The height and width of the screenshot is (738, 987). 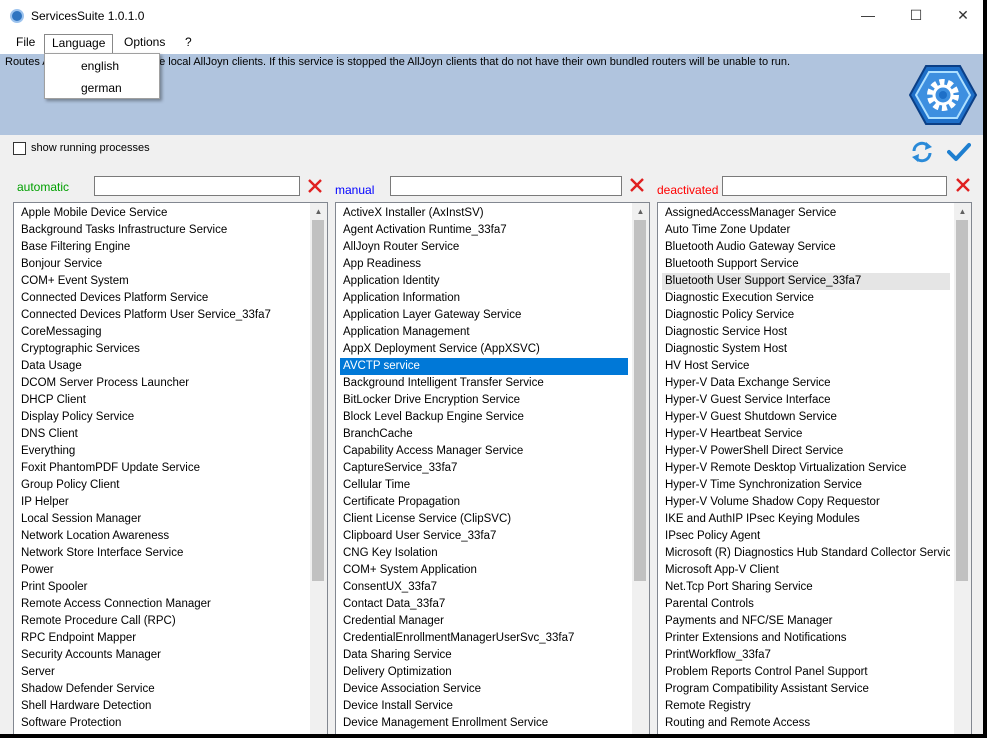 What do you see at coordinates (806, 519) in the screenshot?
I see `list-item: IKE and AuthIP IPsec Keying Modules` at bounding box center [806, 519].